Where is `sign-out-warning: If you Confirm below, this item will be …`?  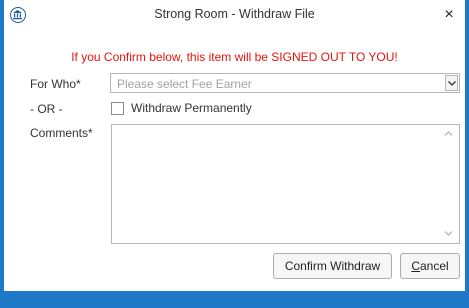
sign-out-warning: If you Confirm below, this item will be … is located at coordinates (234, 57).